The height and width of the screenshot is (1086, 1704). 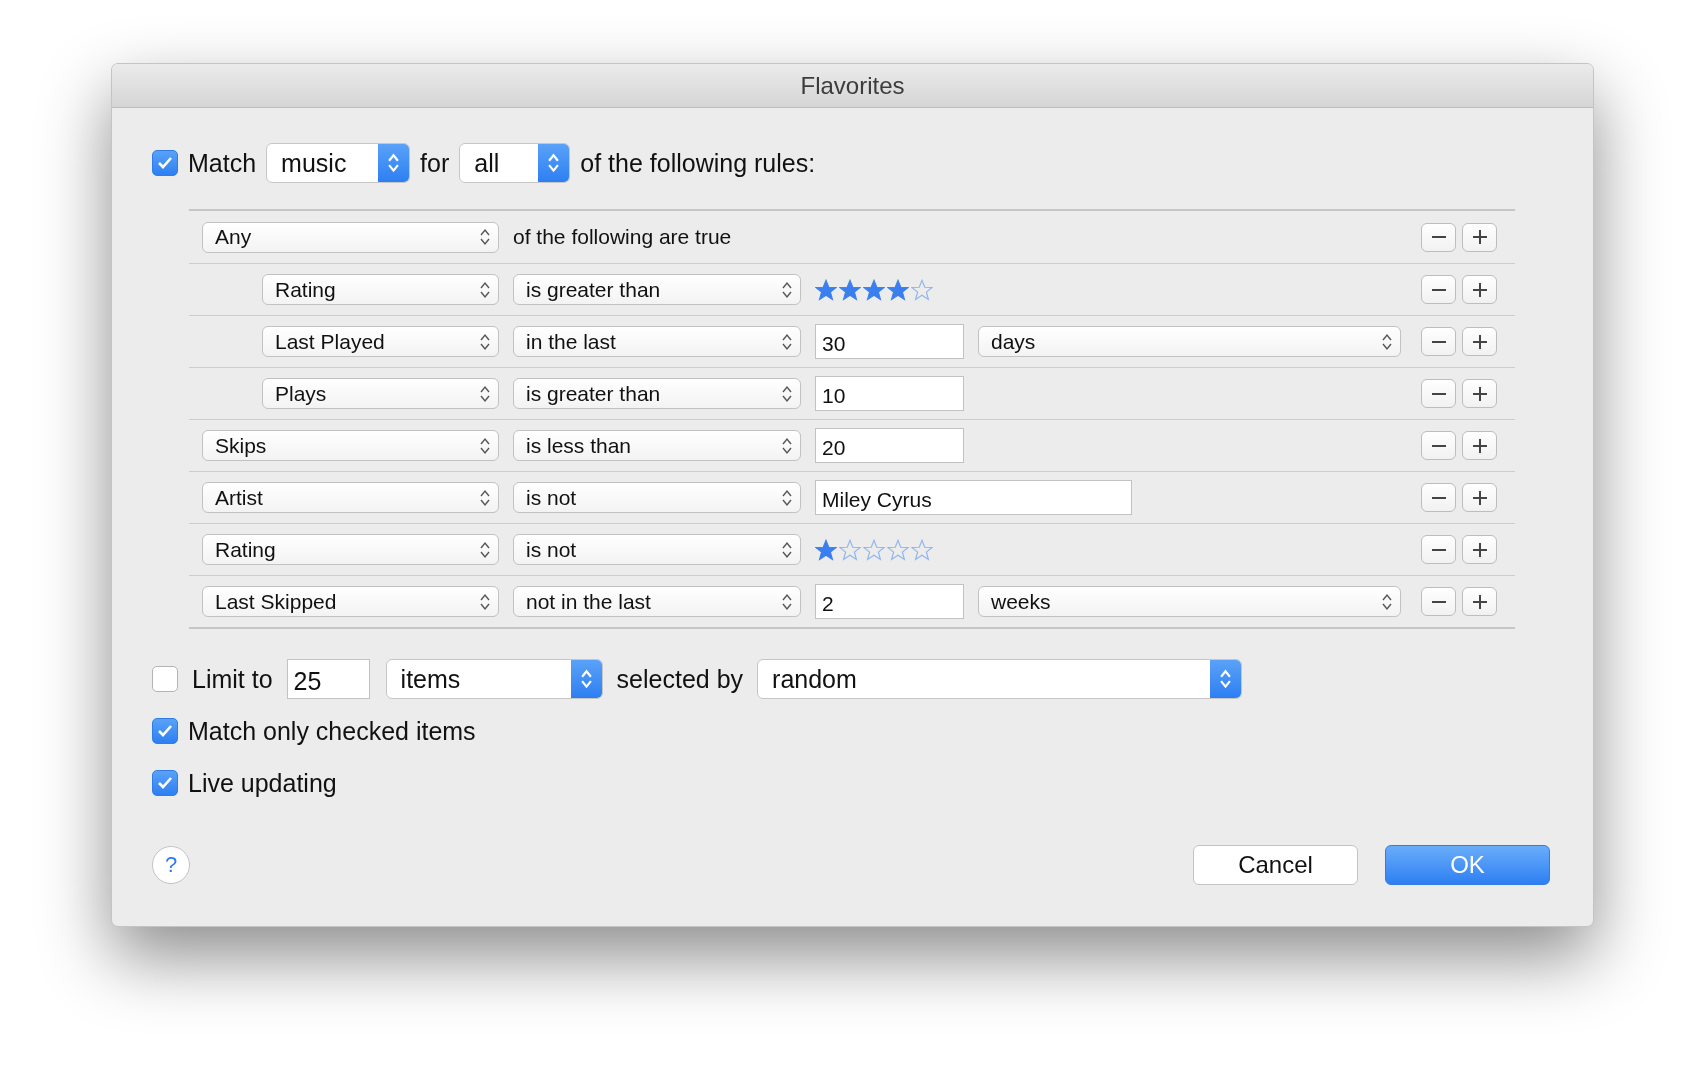 I want to click on unit-popup: items, so click(x=494, y=679).